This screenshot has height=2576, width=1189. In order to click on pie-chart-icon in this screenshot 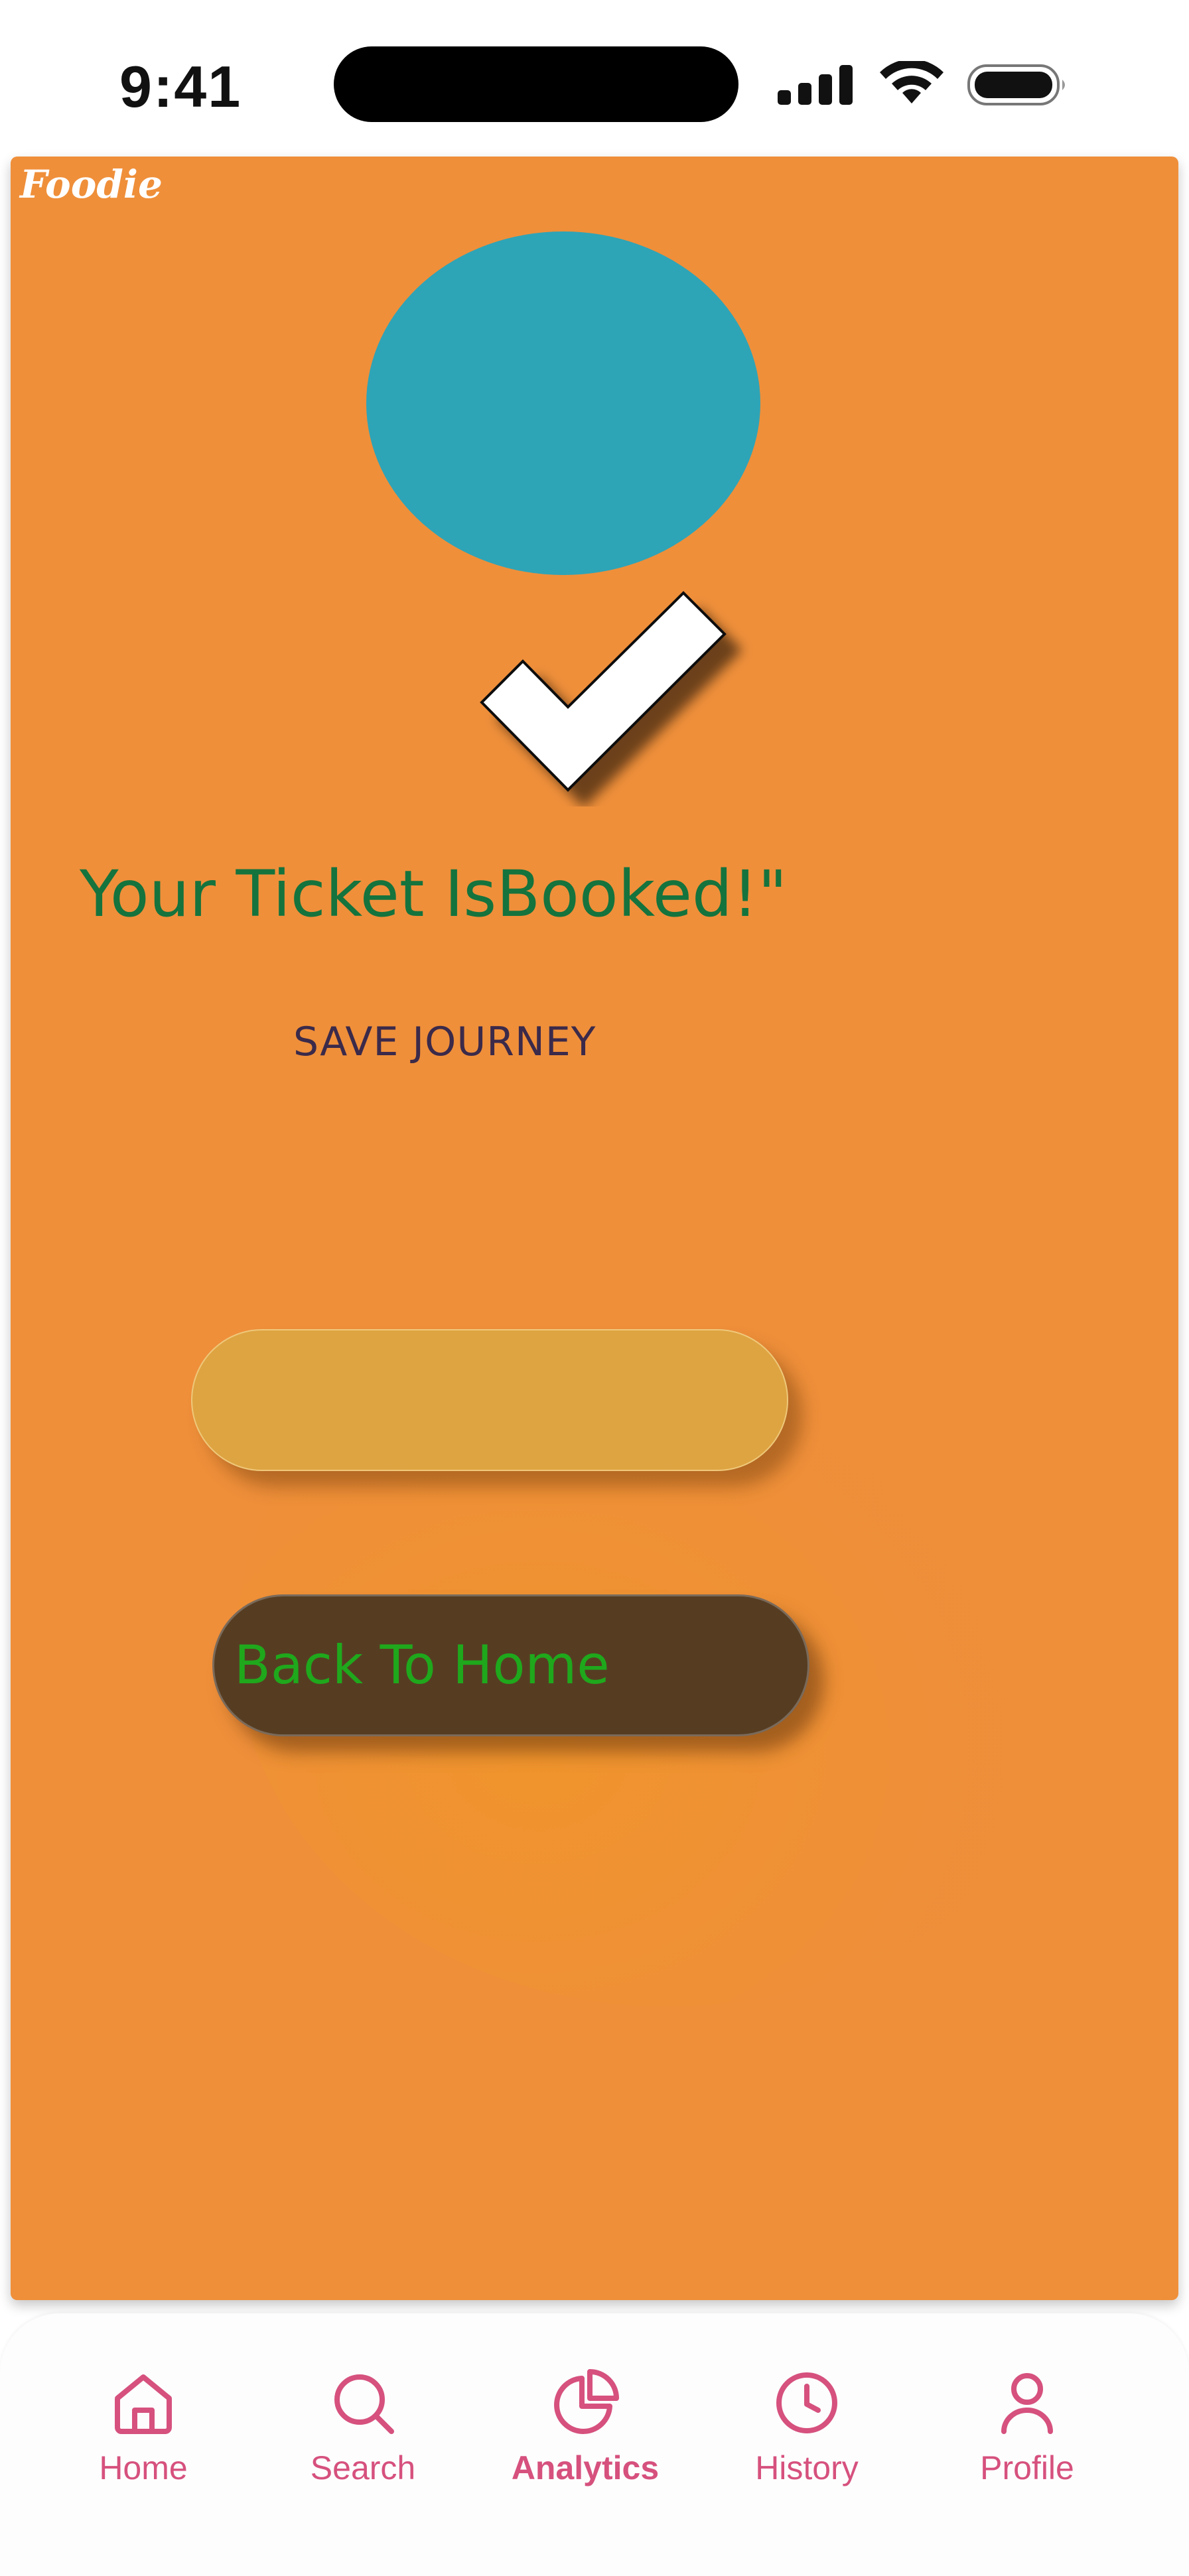, I will do `click(587, 2402)`.